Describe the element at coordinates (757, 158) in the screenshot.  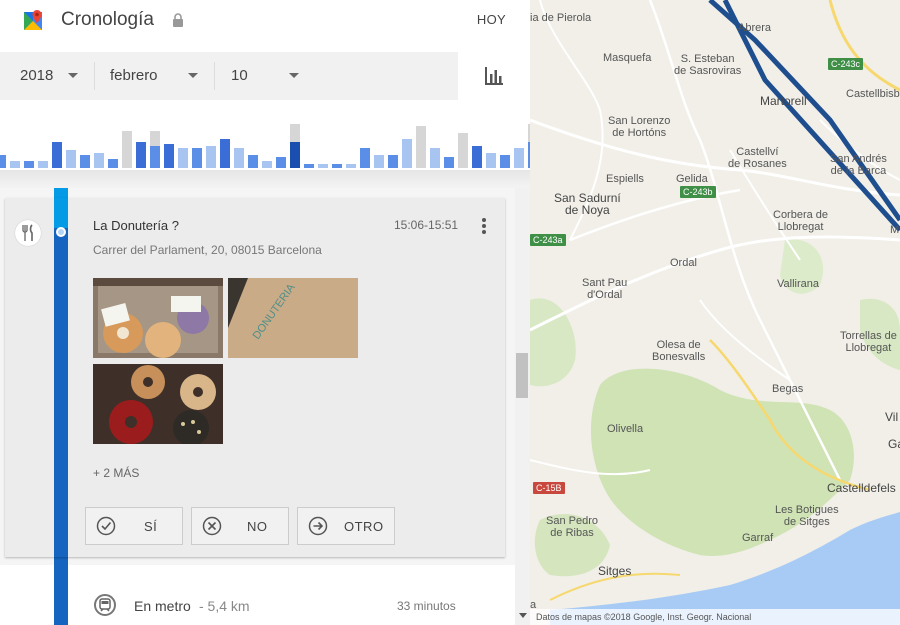
I see `map-place-label: Castellví de Rosanes` at that location.